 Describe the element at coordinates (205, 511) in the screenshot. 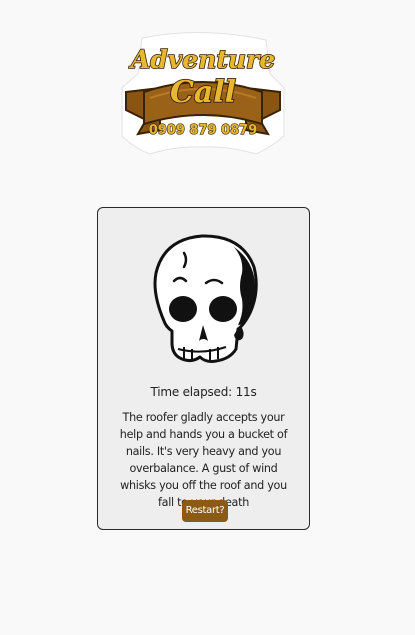

I see `restart-button: Restart?` at that location.